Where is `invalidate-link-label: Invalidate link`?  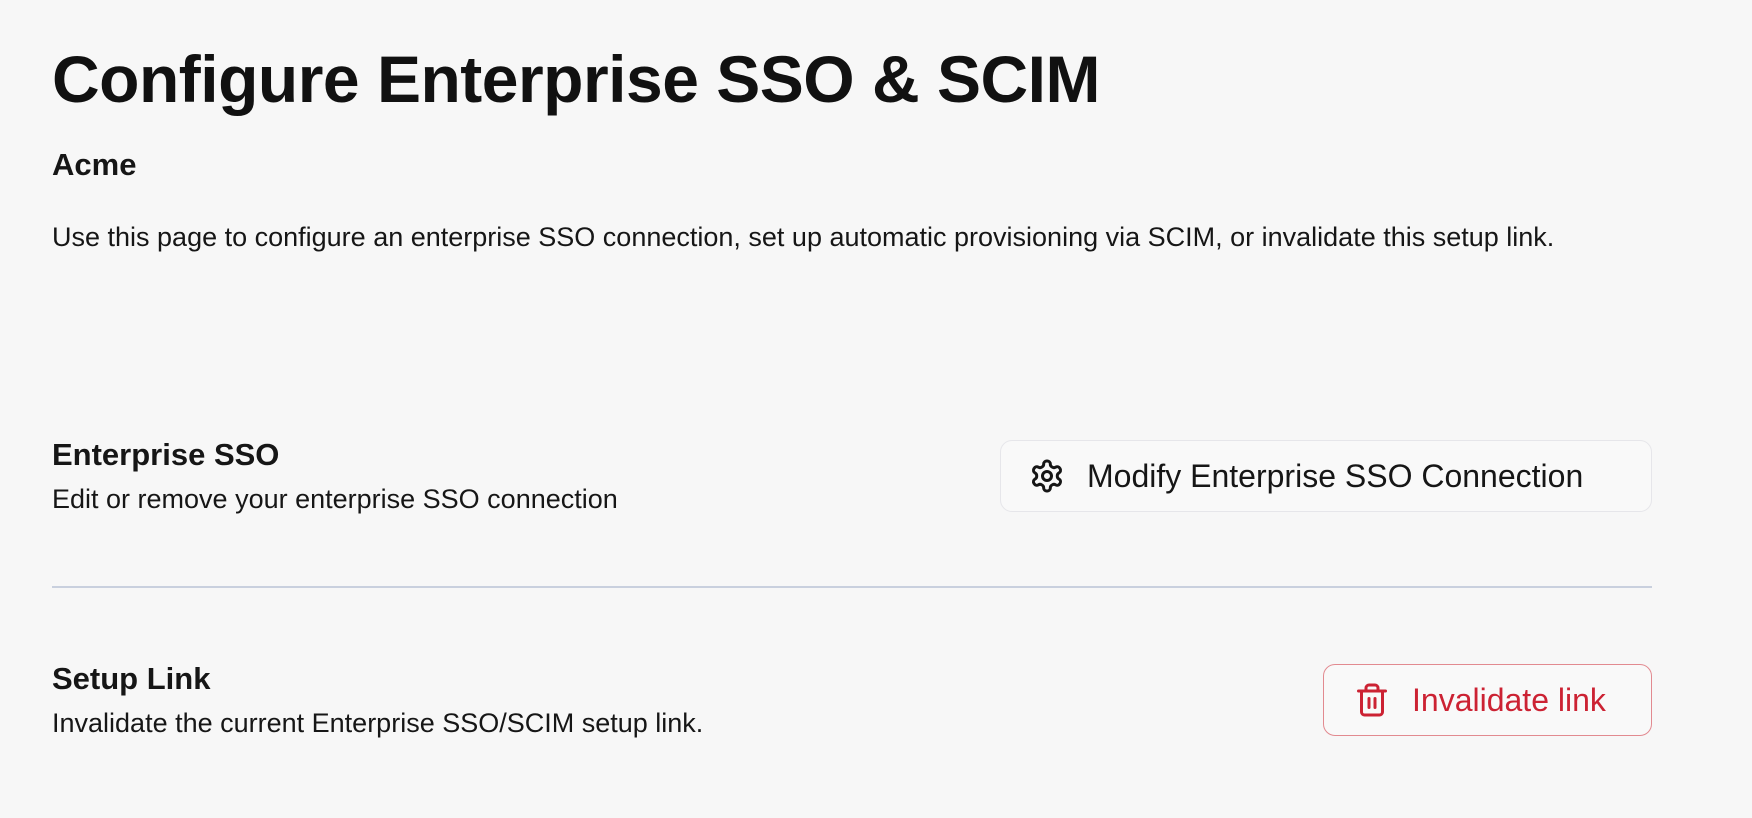
invalidate-link-label: Invalidate link is located at coordinates (1509, 700).